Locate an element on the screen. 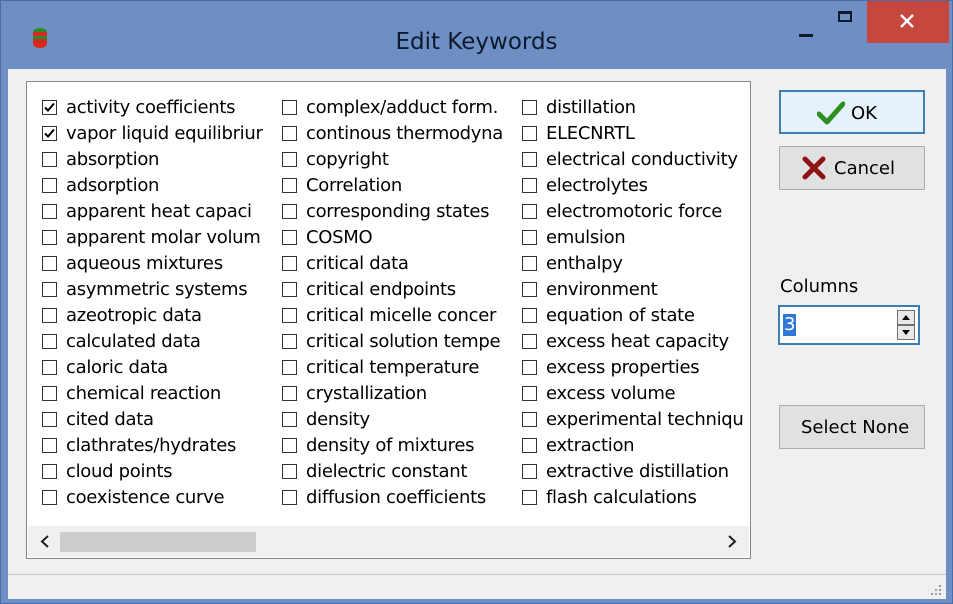 The width and height of the screenshot is (953, 604). keyword-item: diffusion coefficients is located at coordinates (398, 500).